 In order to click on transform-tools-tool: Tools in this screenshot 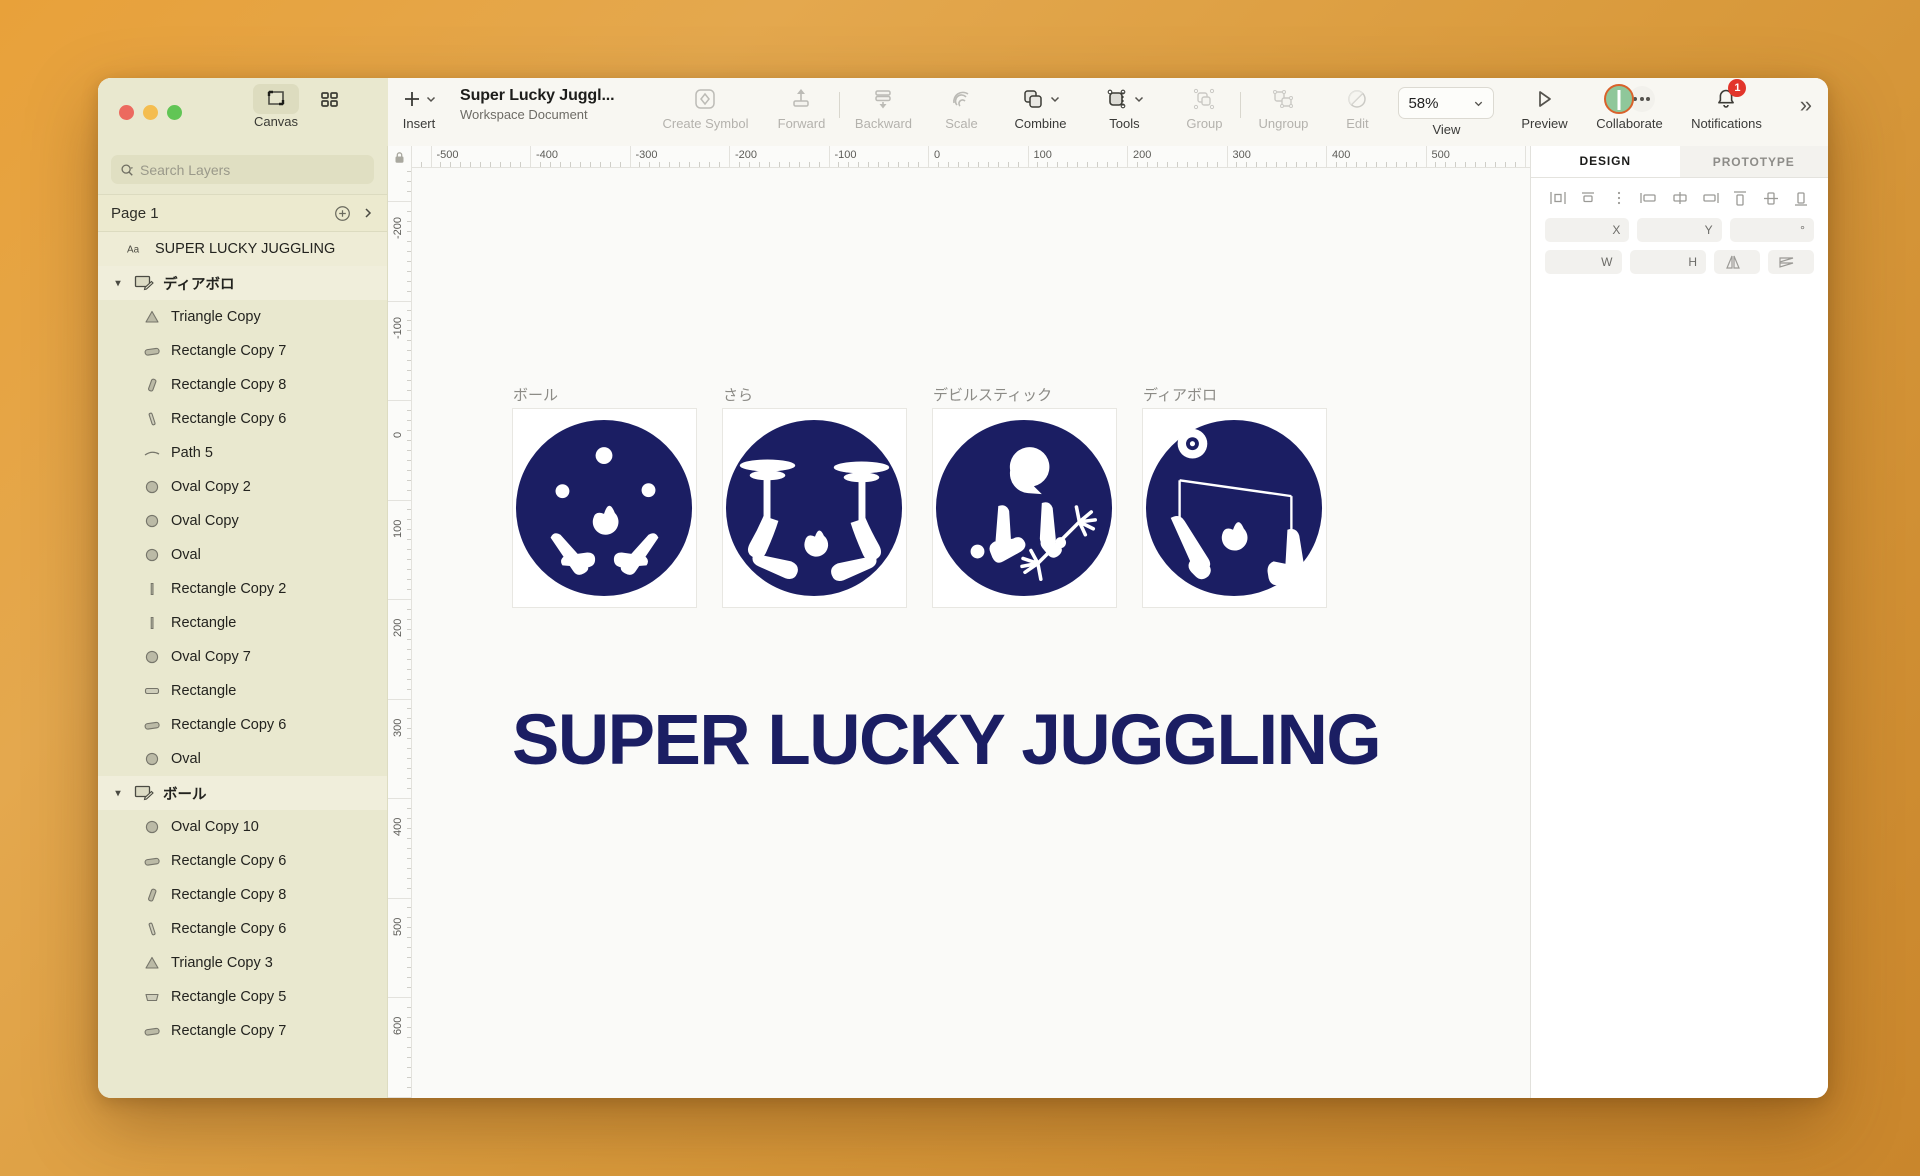, I will do `click(1124, 107)`.